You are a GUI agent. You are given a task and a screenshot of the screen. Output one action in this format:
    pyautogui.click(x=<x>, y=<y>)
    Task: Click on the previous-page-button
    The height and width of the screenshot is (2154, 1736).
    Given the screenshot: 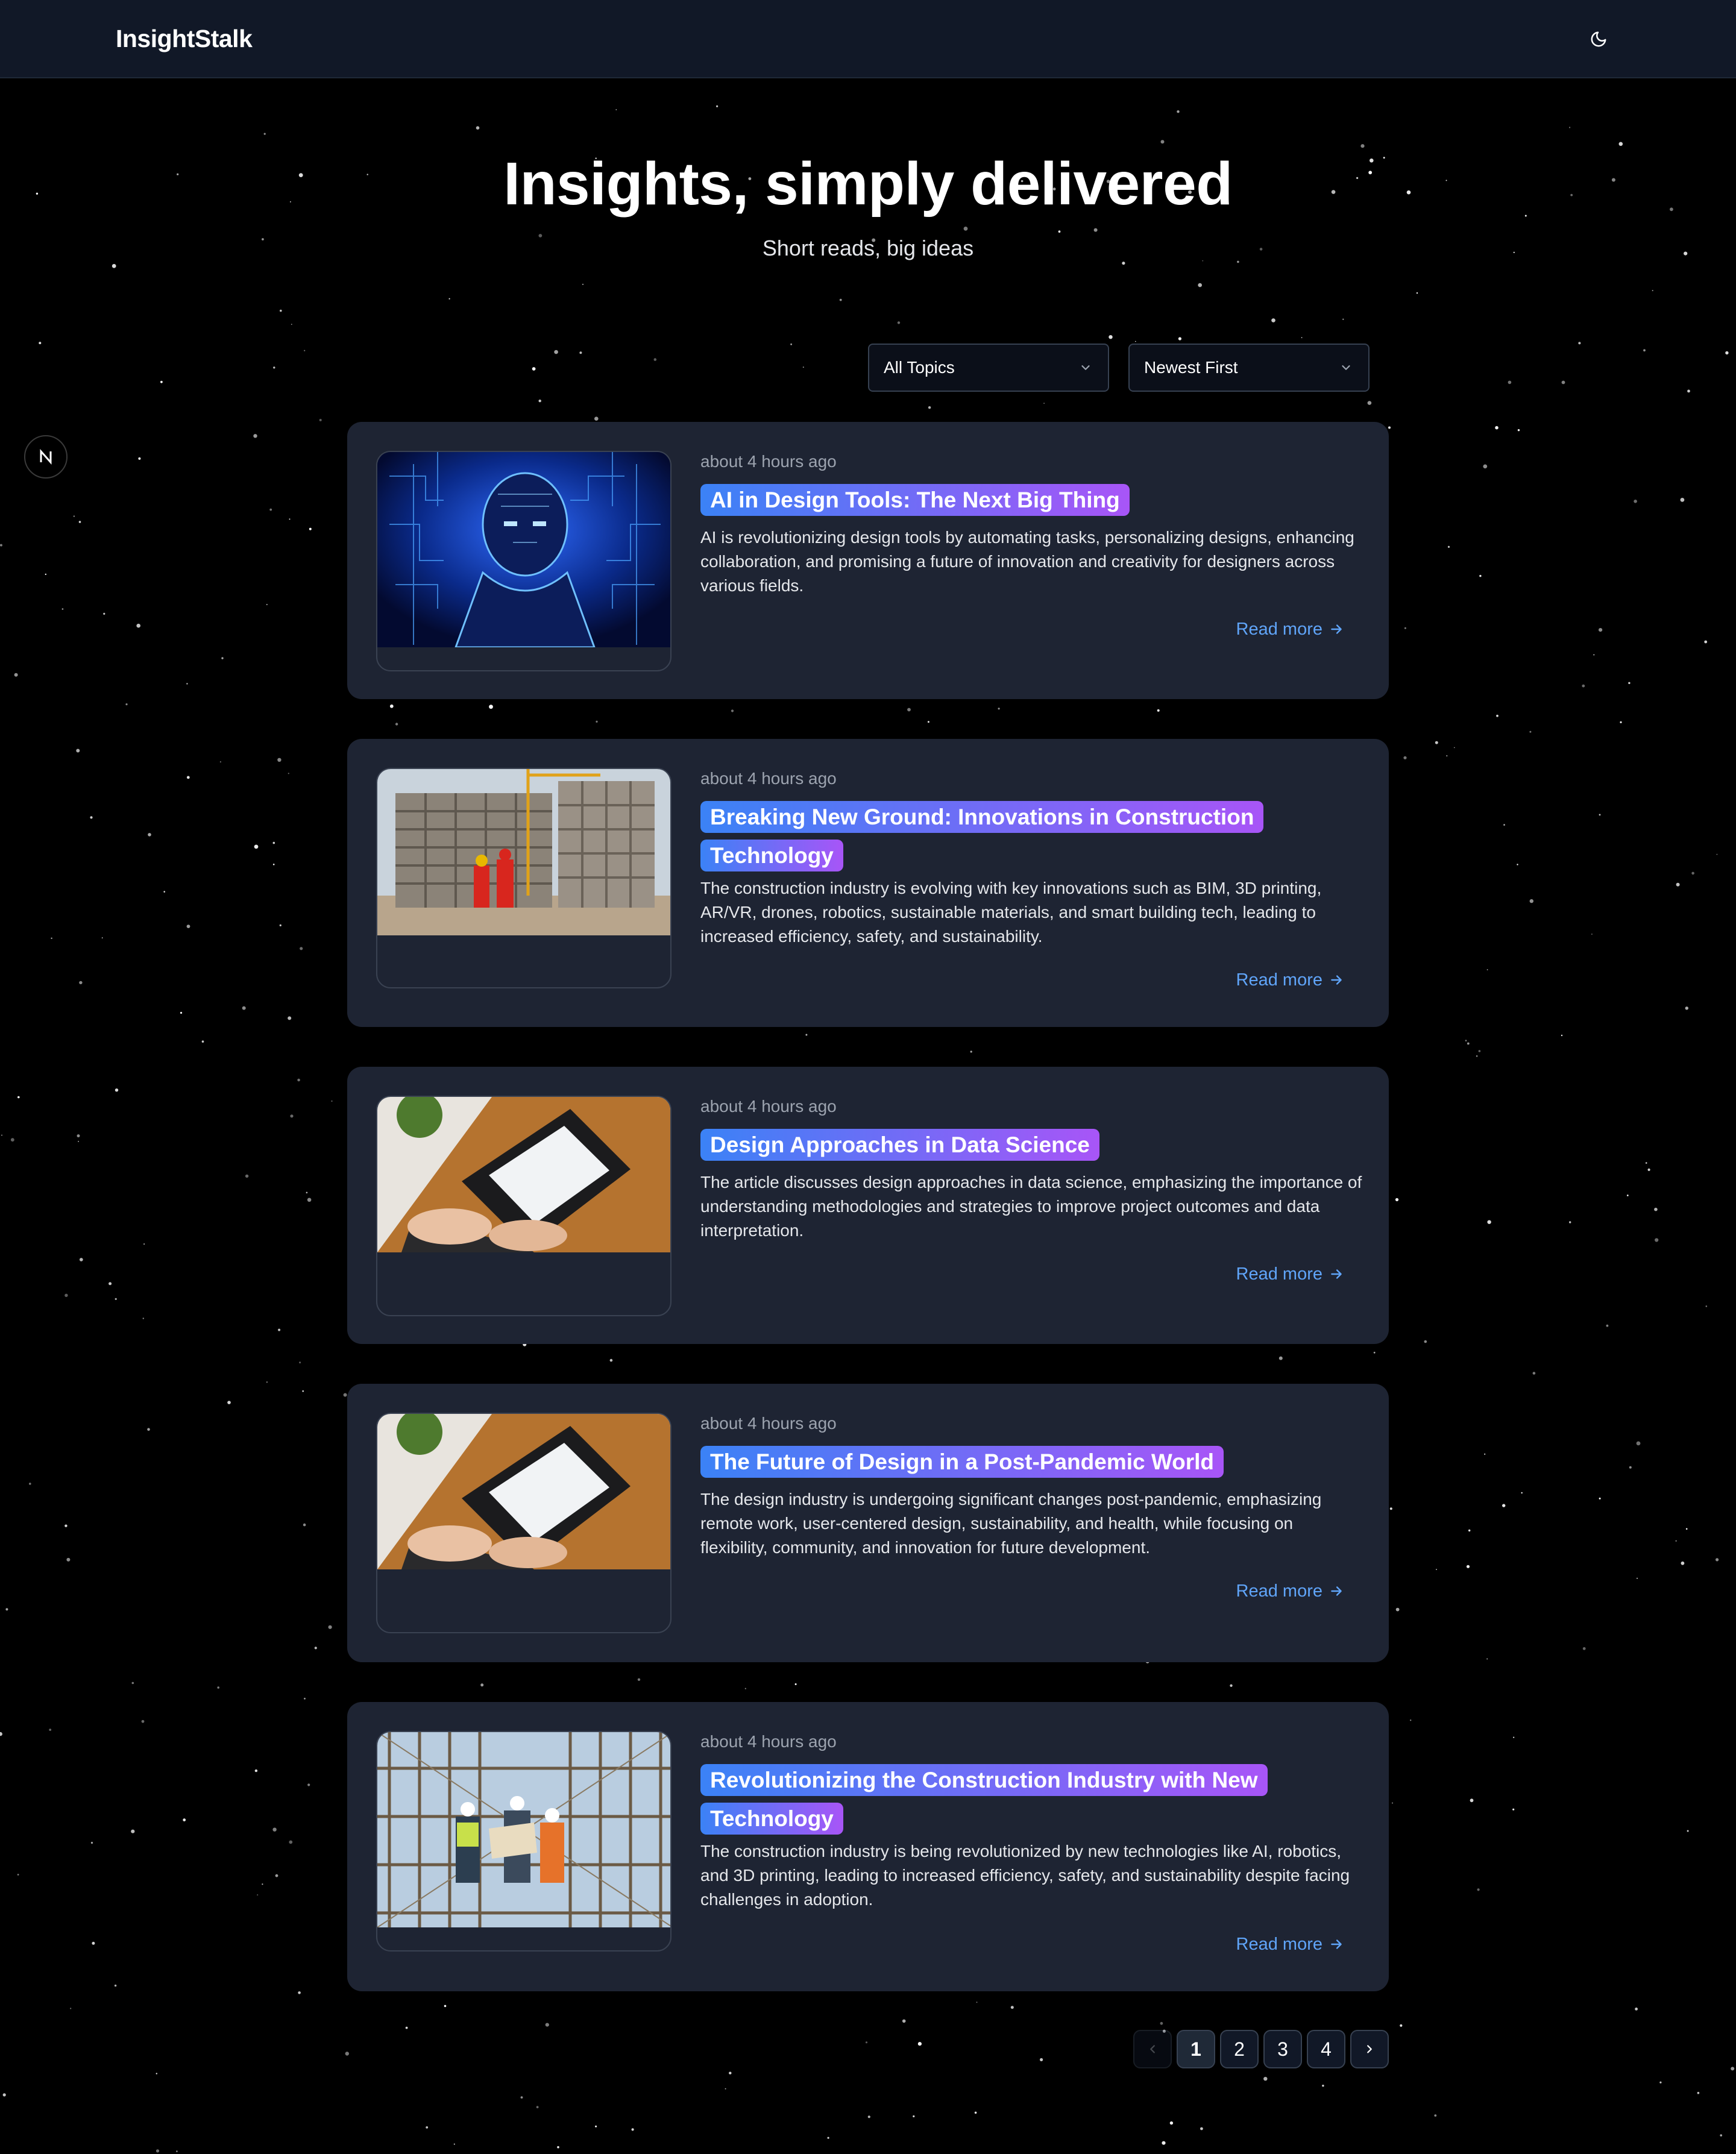 What is the action you would take?
    pyautogui.click(x=1152, y=2049)
    